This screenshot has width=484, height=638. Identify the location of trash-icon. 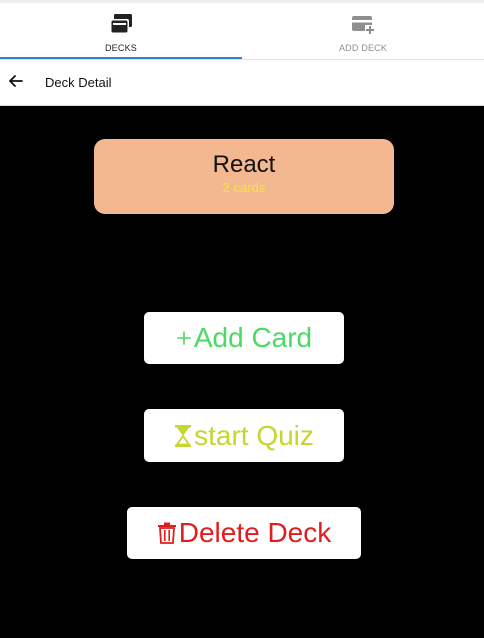
(167, 533).